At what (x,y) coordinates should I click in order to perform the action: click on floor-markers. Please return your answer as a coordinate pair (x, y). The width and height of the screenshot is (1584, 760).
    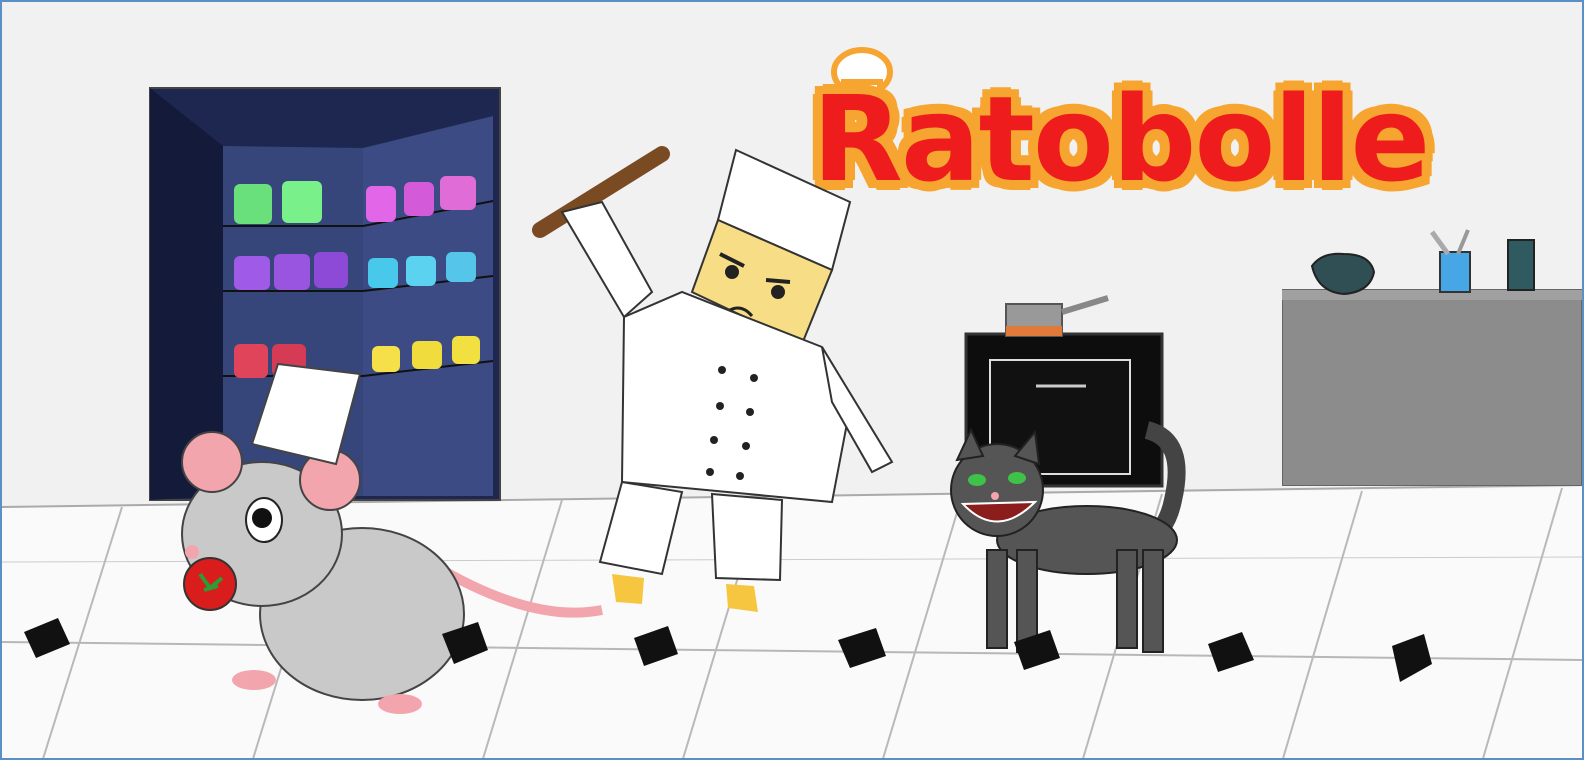
    Looking at the image, I should click on (728, 650).